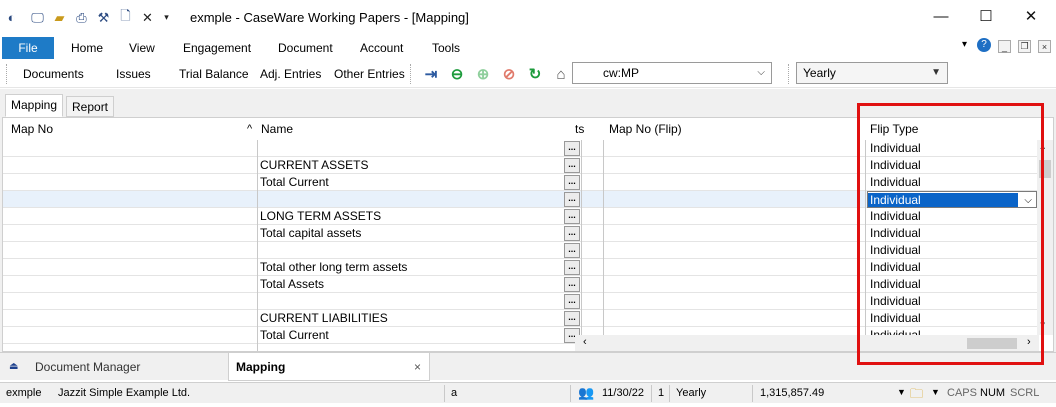 The height and width of the screenshot is (407, 1056). What do you see at coordinates (579, 129) in the screenshot?
I see `header-ts: ts` at bounding box center [579, 129].